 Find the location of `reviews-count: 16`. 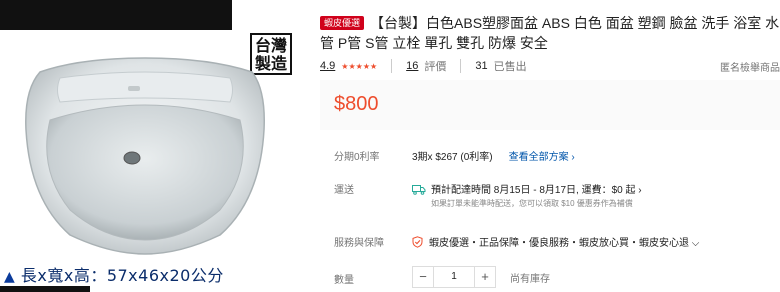

reviews-count: 16 is located at coordinates (412, 66).